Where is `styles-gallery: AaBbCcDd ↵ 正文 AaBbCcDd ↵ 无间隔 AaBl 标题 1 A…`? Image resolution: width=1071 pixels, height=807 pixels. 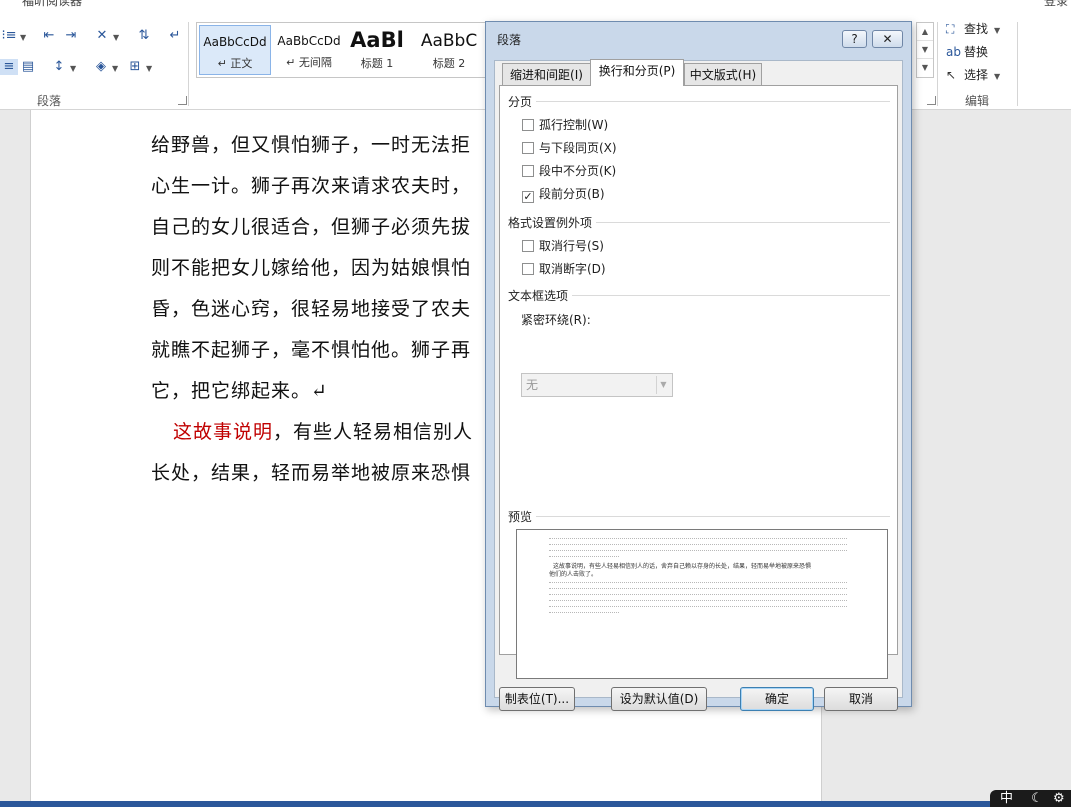 styles-gallery: AaBbCcDd ↵ 正文 AaBbCcDd ↵ 无间隔 AaBl 标题 1 A… is located at coordinates (341, 50).